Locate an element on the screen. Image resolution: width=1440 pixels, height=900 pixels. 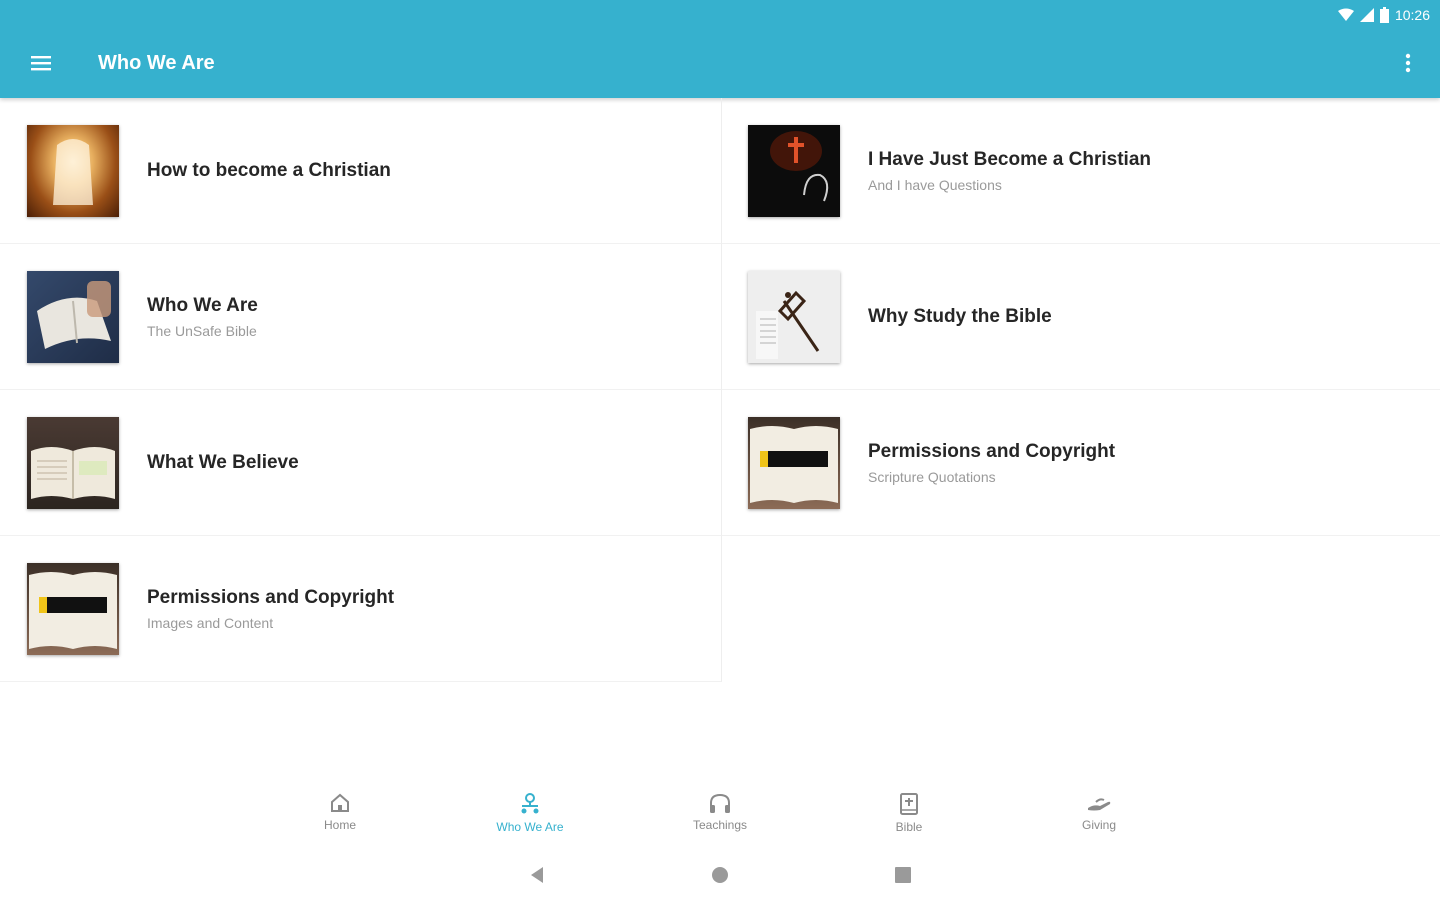
circle-icon is located at coordinates (720, 875).